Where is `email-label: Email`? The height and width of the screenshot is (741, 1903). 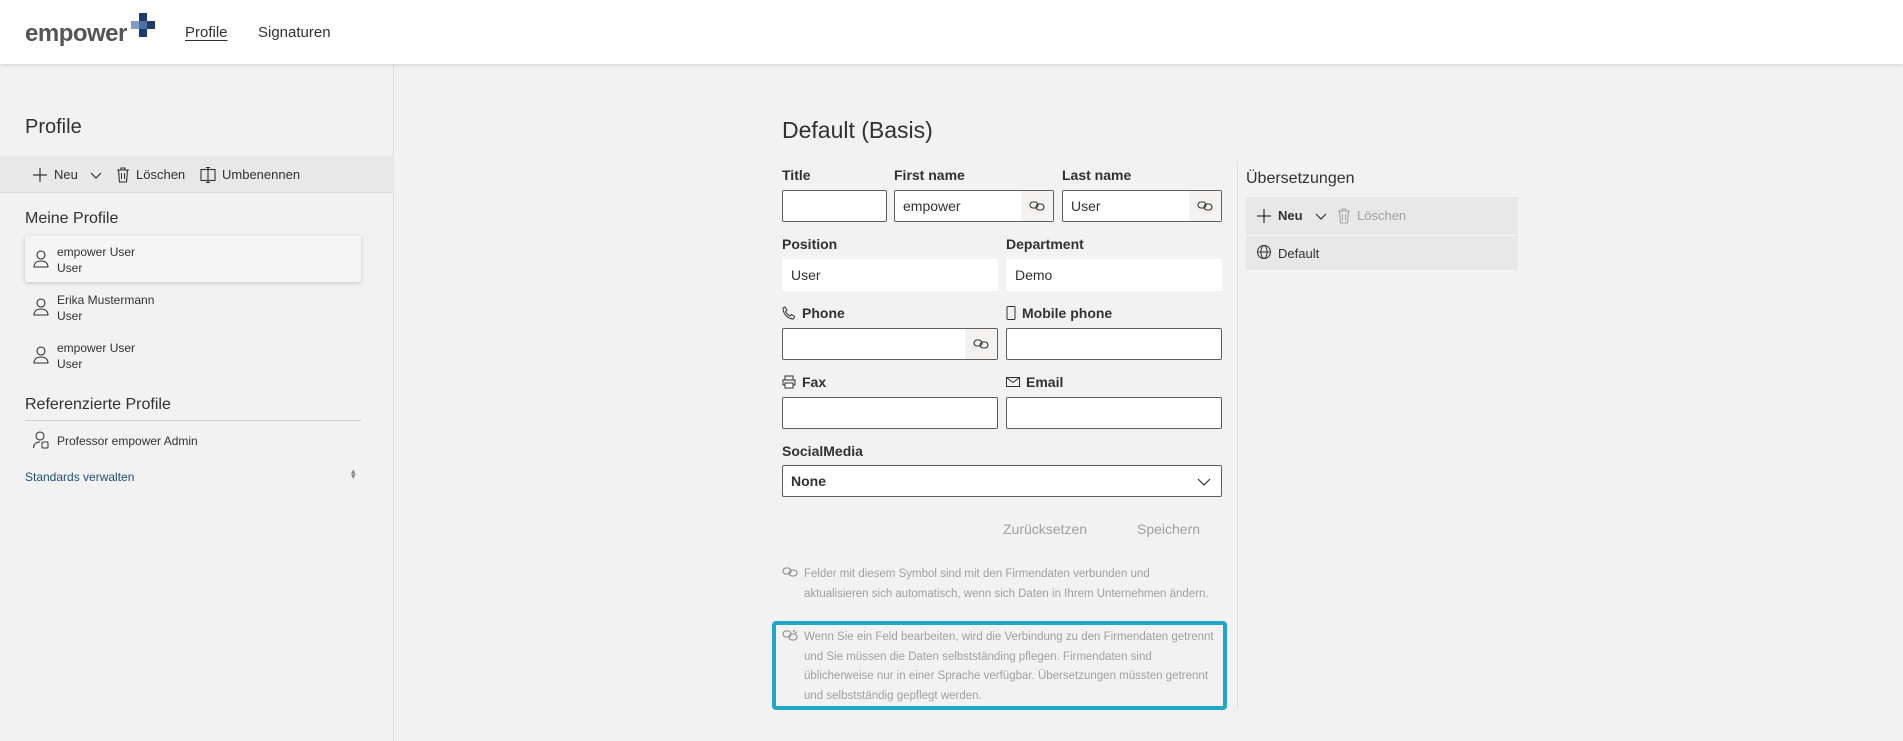 email-label: Email is located at coordinates (1034, 382).